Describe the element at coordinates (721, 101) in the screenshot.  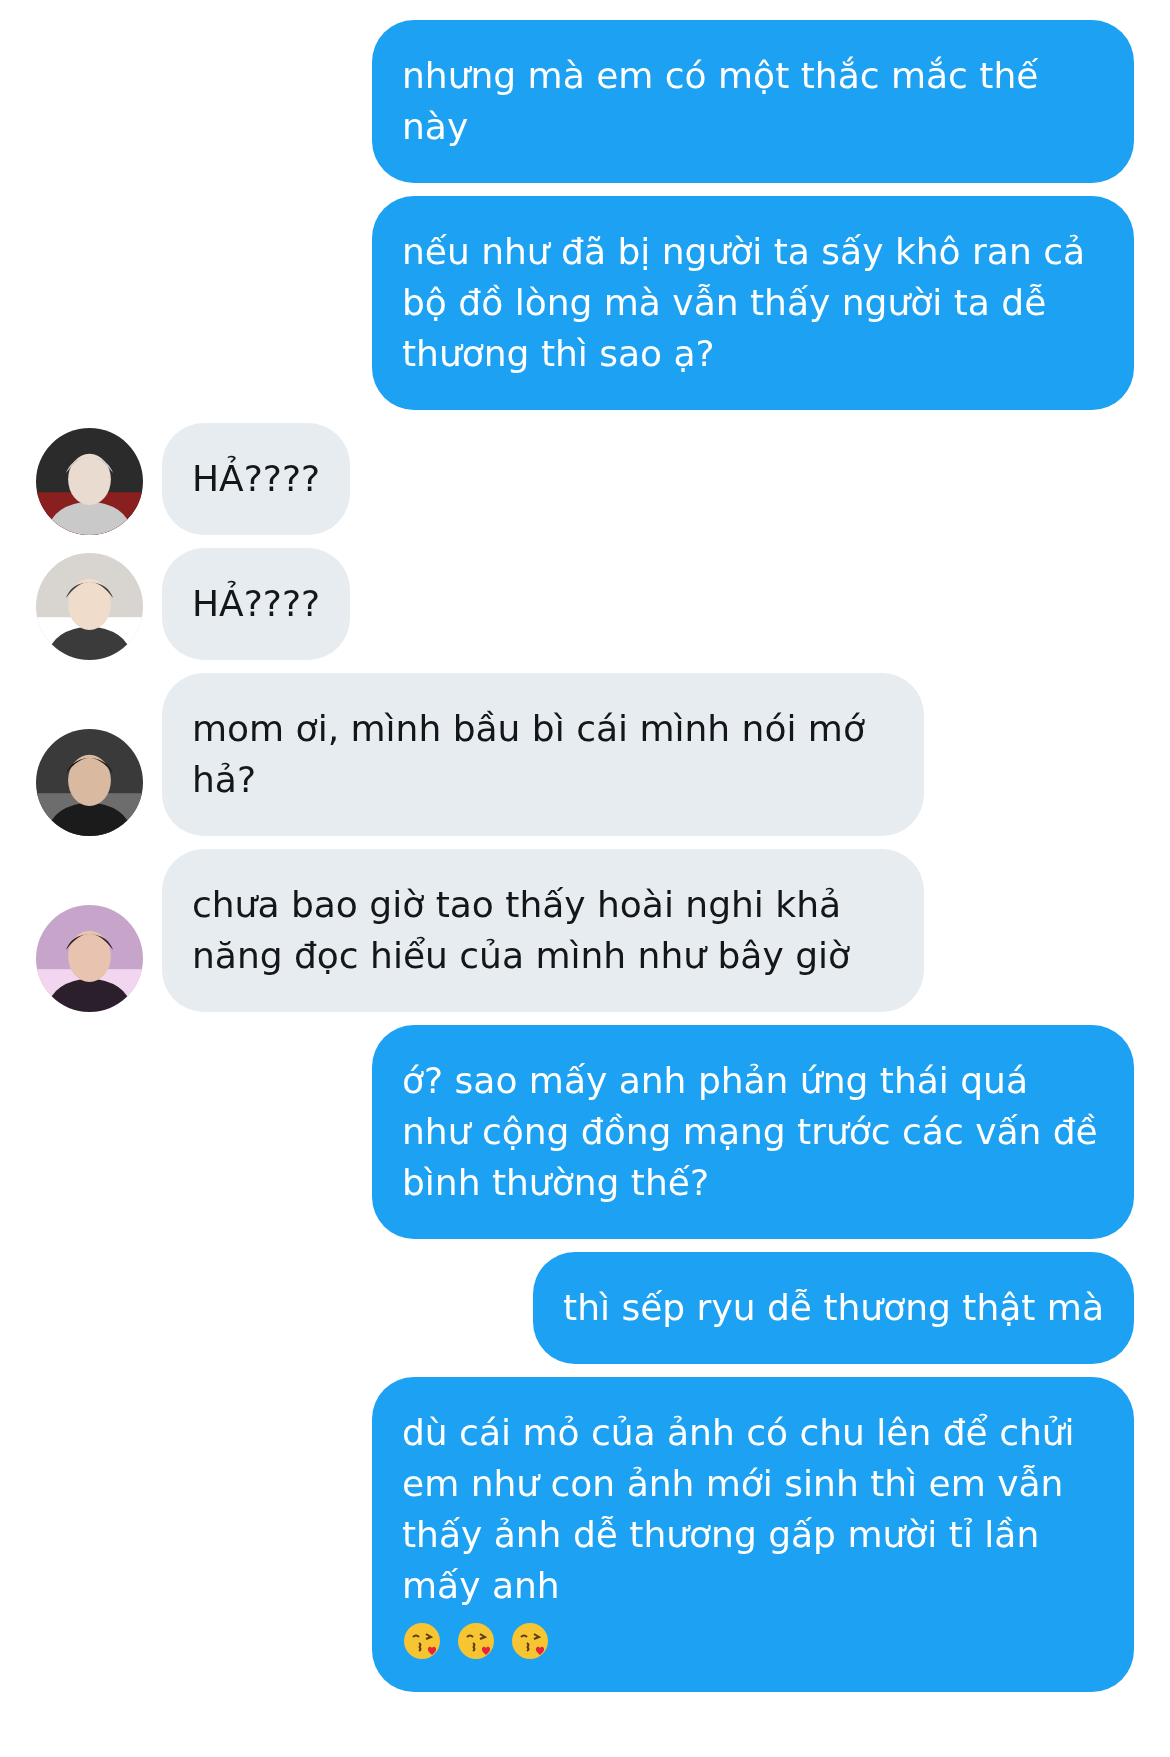
I see `message-text: nhưng mà em có một thắc mắc thế này` at that location.